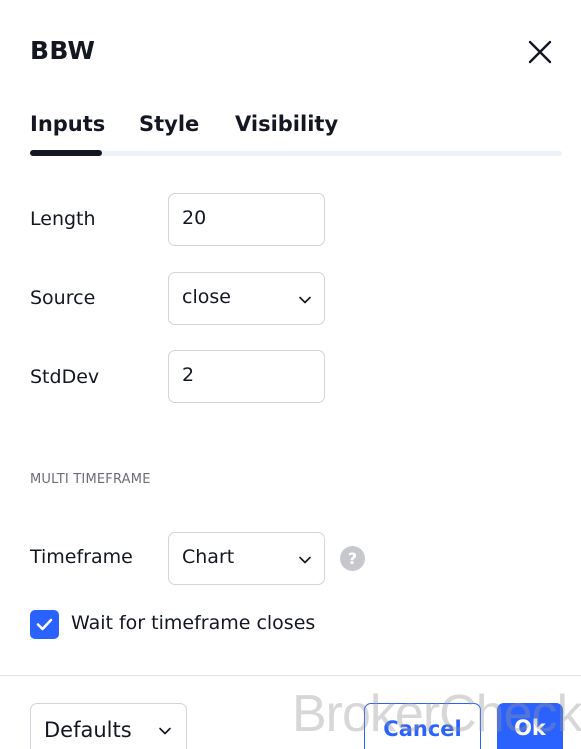  Describe the element at coordinates (193, 623) in the screenshot. I see `wait-for-timeframe-label: Wait for timeframe closes` at that location.